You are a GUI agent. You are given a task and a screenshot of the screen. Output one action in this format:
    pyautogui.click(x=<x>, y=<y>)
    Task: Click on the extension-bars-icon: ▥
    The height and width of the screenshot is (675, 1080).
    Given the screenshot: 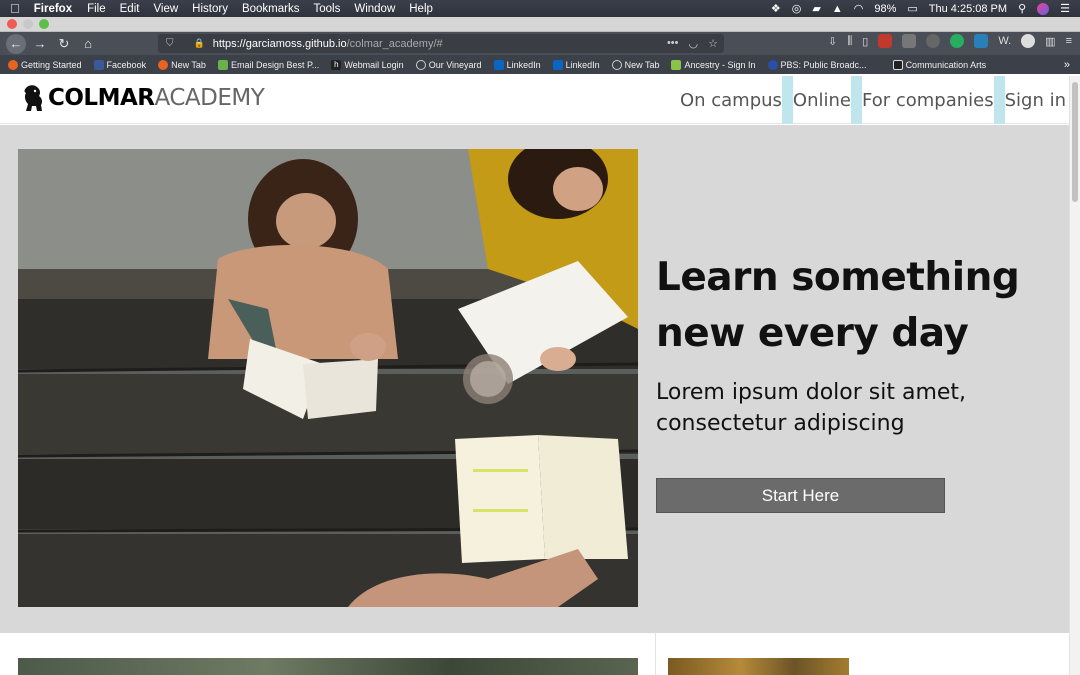 What is the action you would take?
    pyautogui.click(x=1050, y=41)
    